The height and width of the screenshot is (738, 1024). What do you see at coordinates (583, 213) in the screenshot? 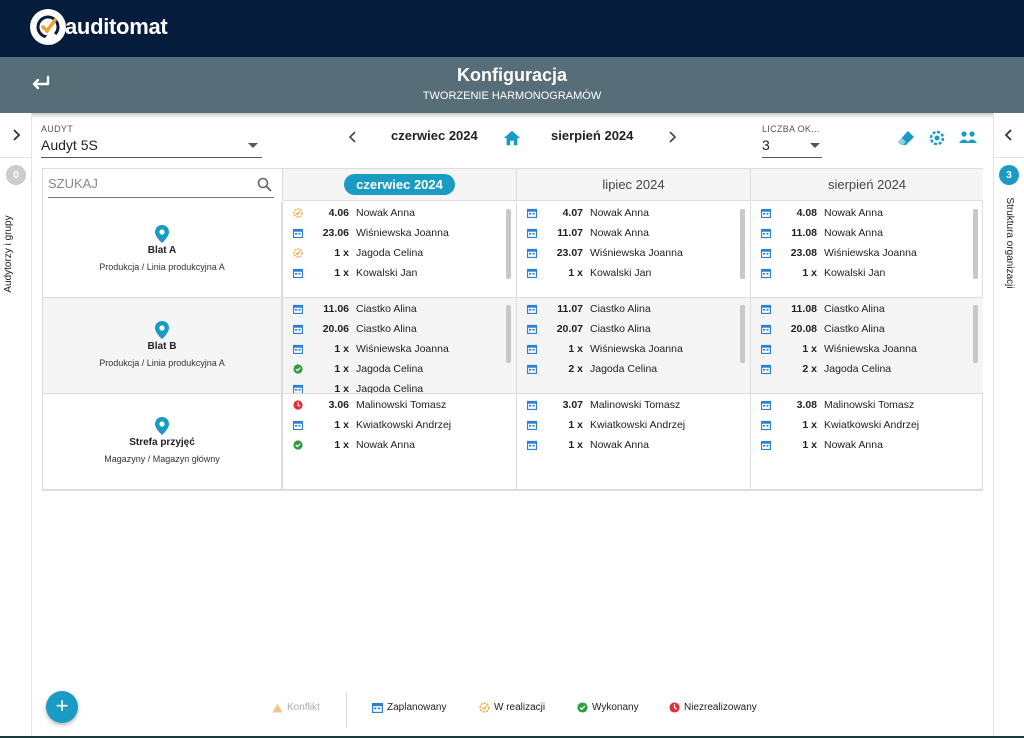
I see `schedule-entry: 4.07 Nowak Anna` at bounding box center [583, 213].